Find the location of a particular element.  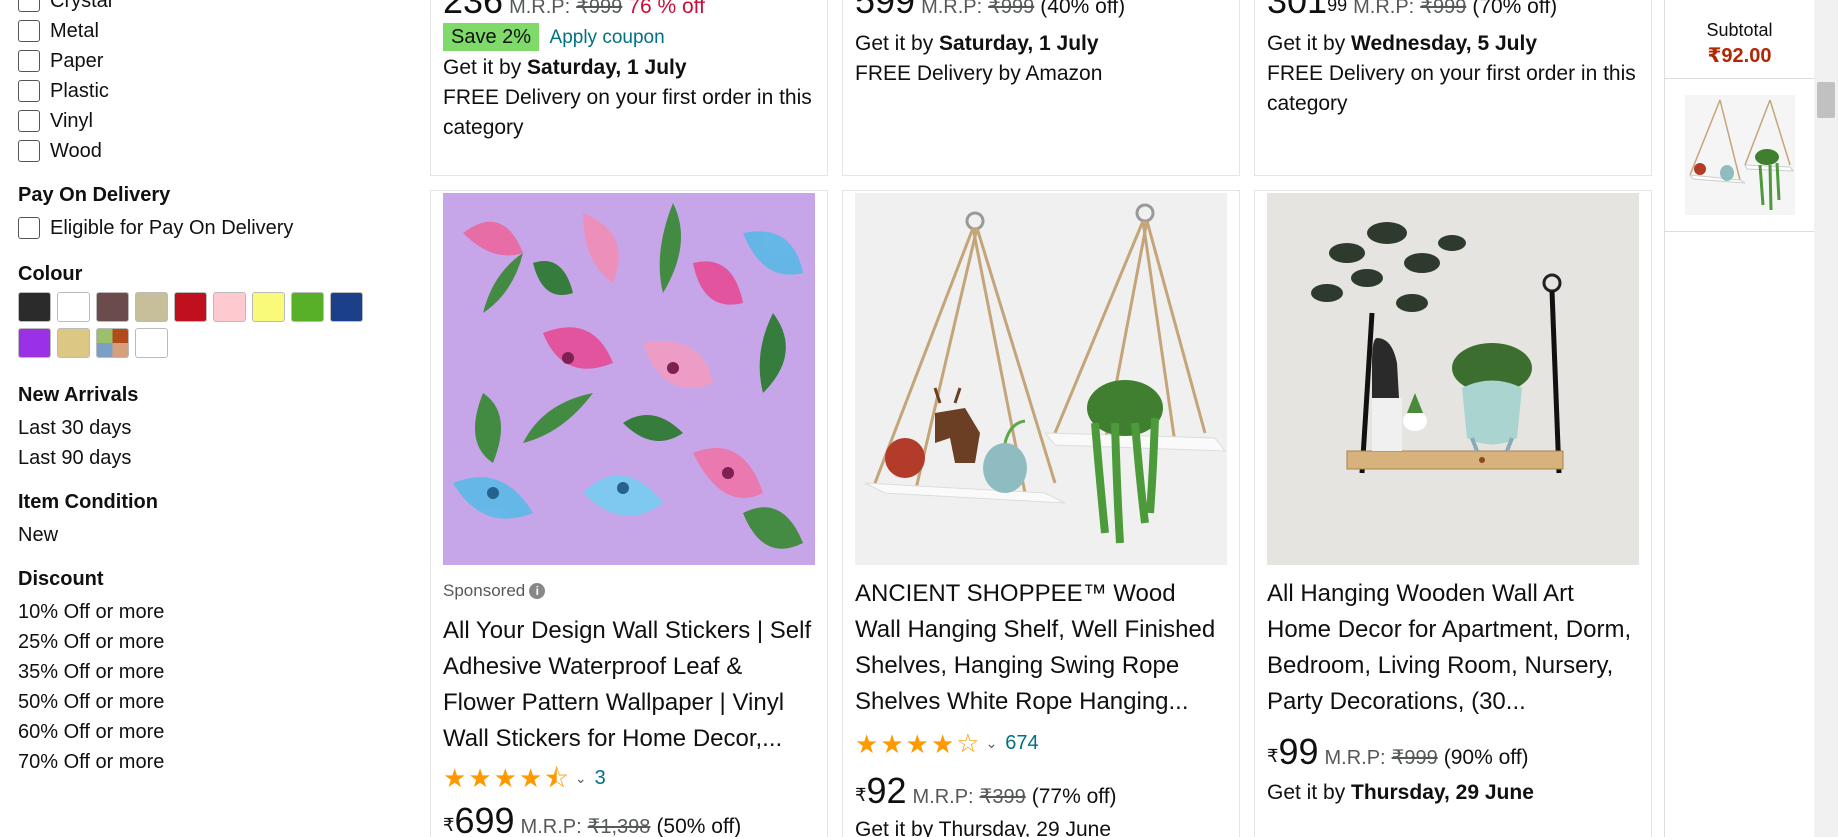

scroll-thumb is located at coordinates (1826, 100).